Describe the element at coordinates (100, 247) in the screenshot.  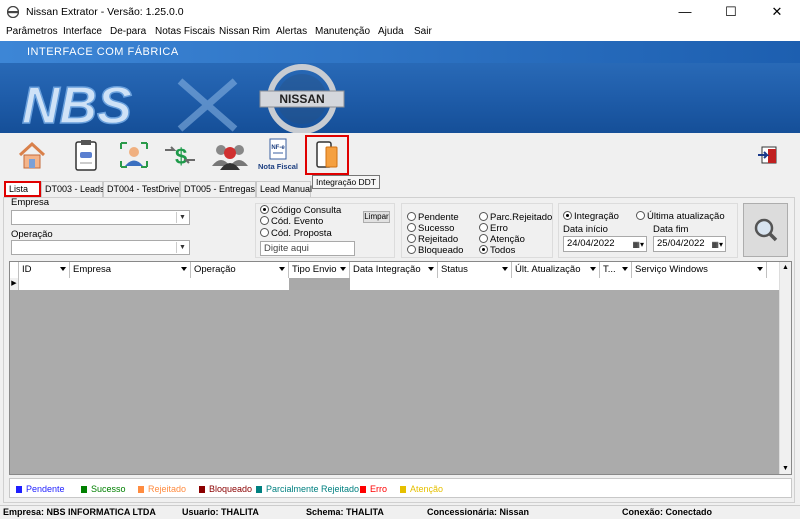
I see `operacao-select: ▼` at that location.